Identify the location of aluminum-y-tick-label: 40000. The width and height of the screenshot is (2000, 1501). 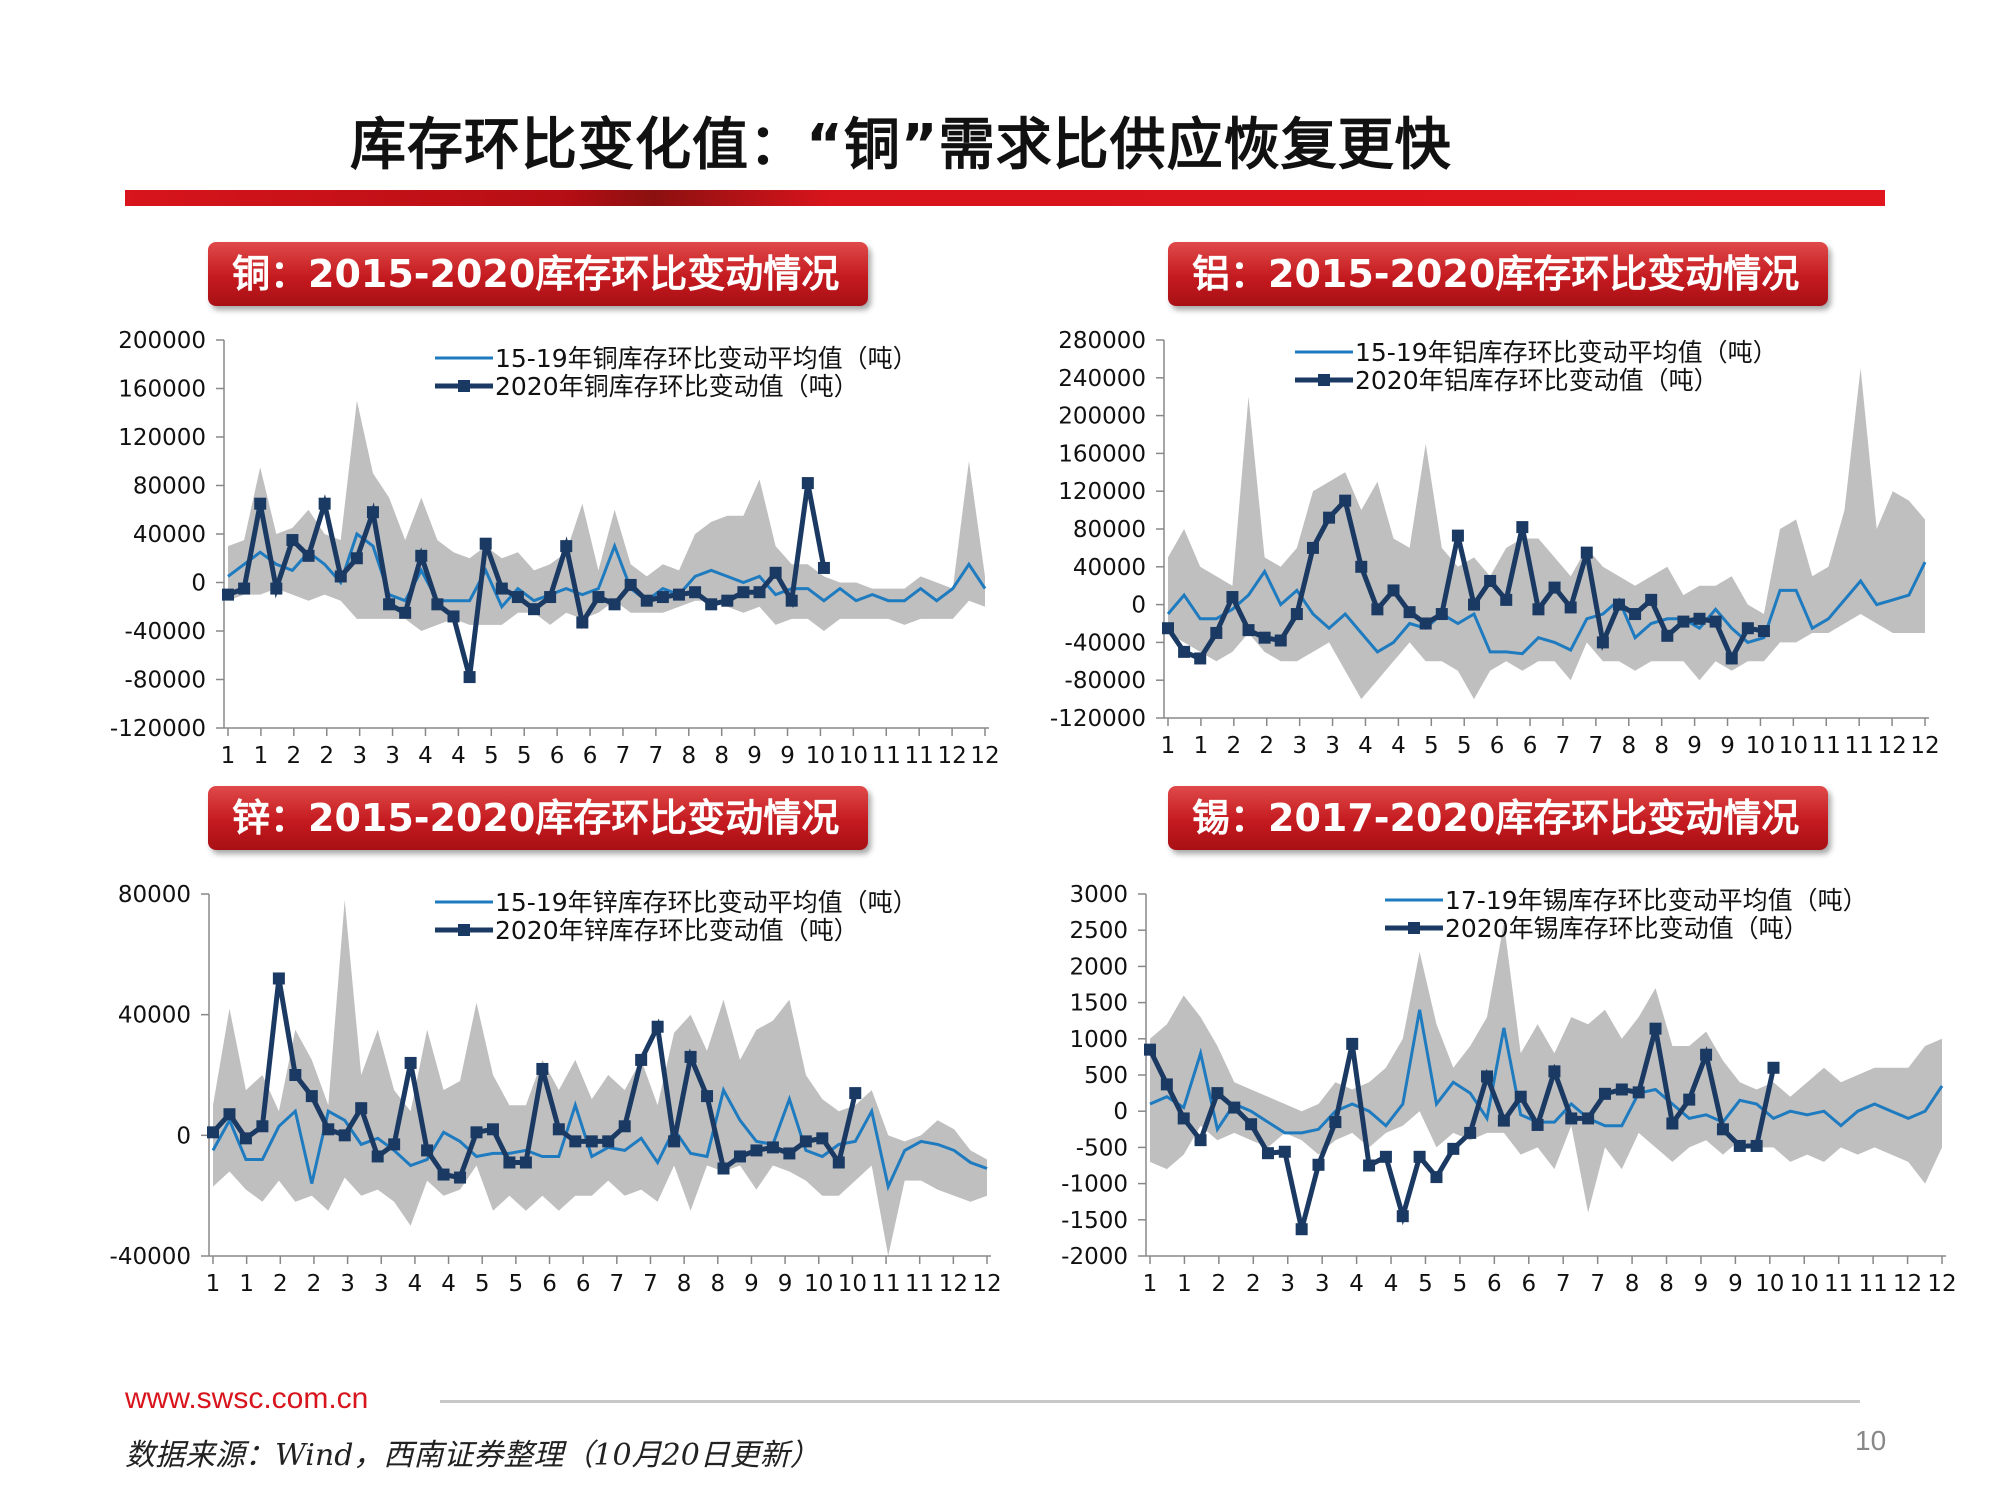
(1109, 568).